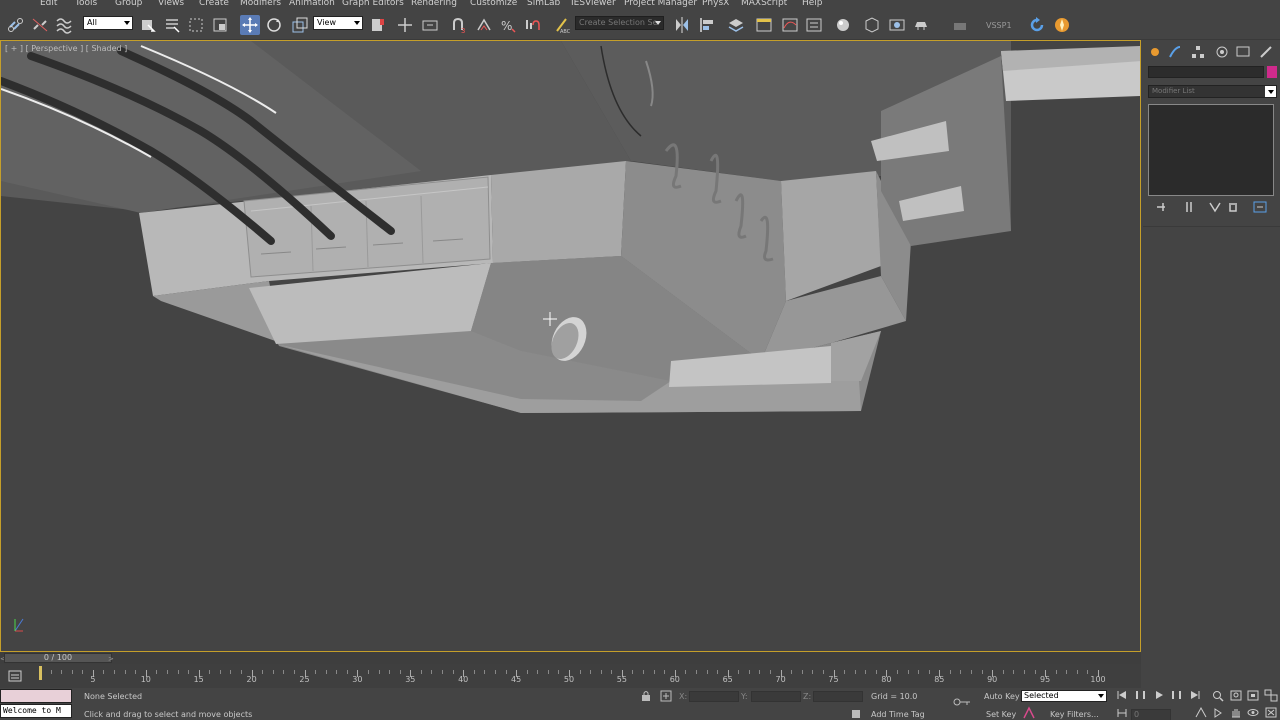  I want to click on maxscript-mini-listener: Welcome to M, so click(36, 711).